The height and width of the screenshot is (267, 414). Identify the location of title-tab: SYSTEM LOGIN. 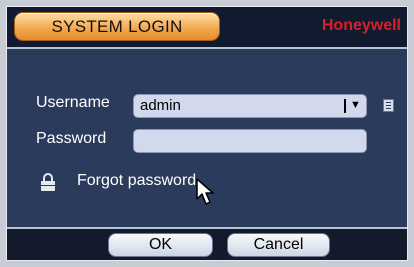
(117, 26).